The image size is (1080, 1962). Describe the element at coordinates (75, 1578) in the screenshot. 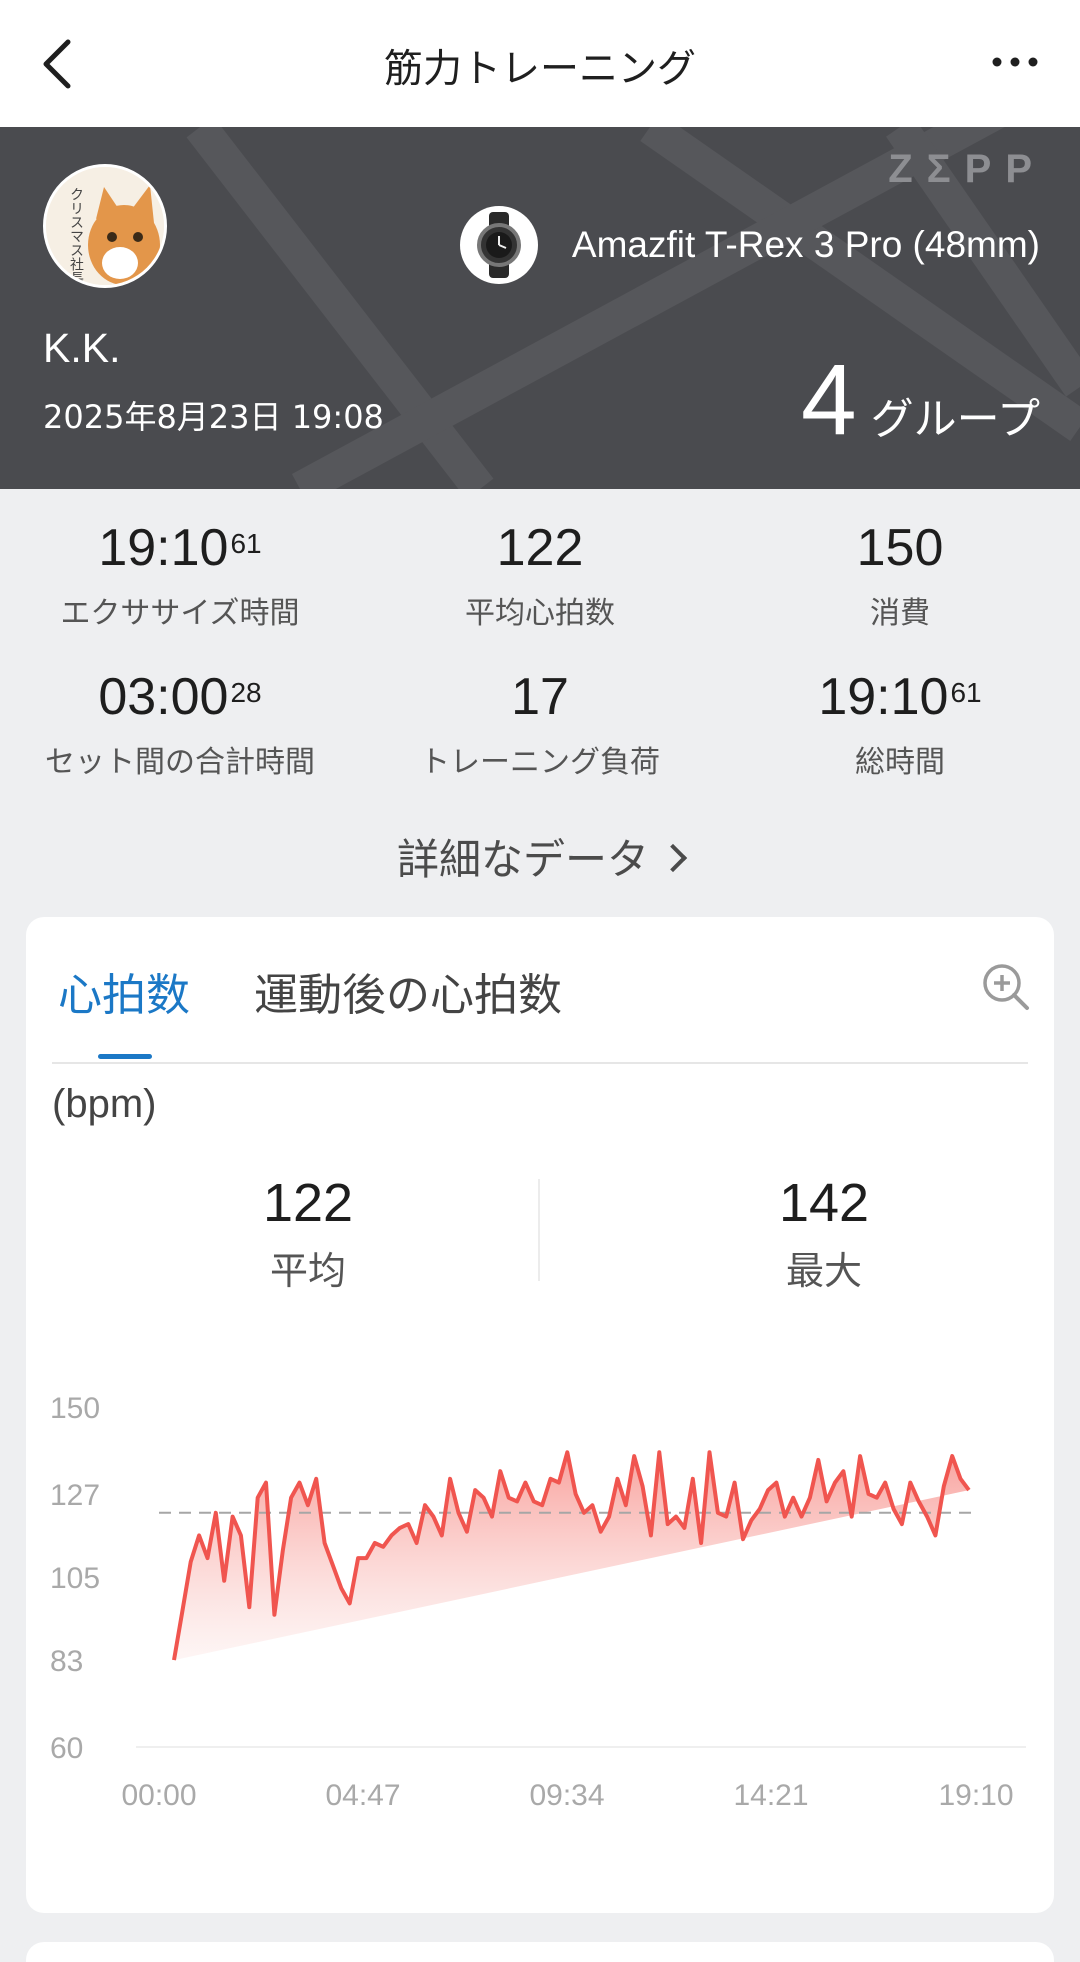

I see `y-tick-label: 105` at that location.